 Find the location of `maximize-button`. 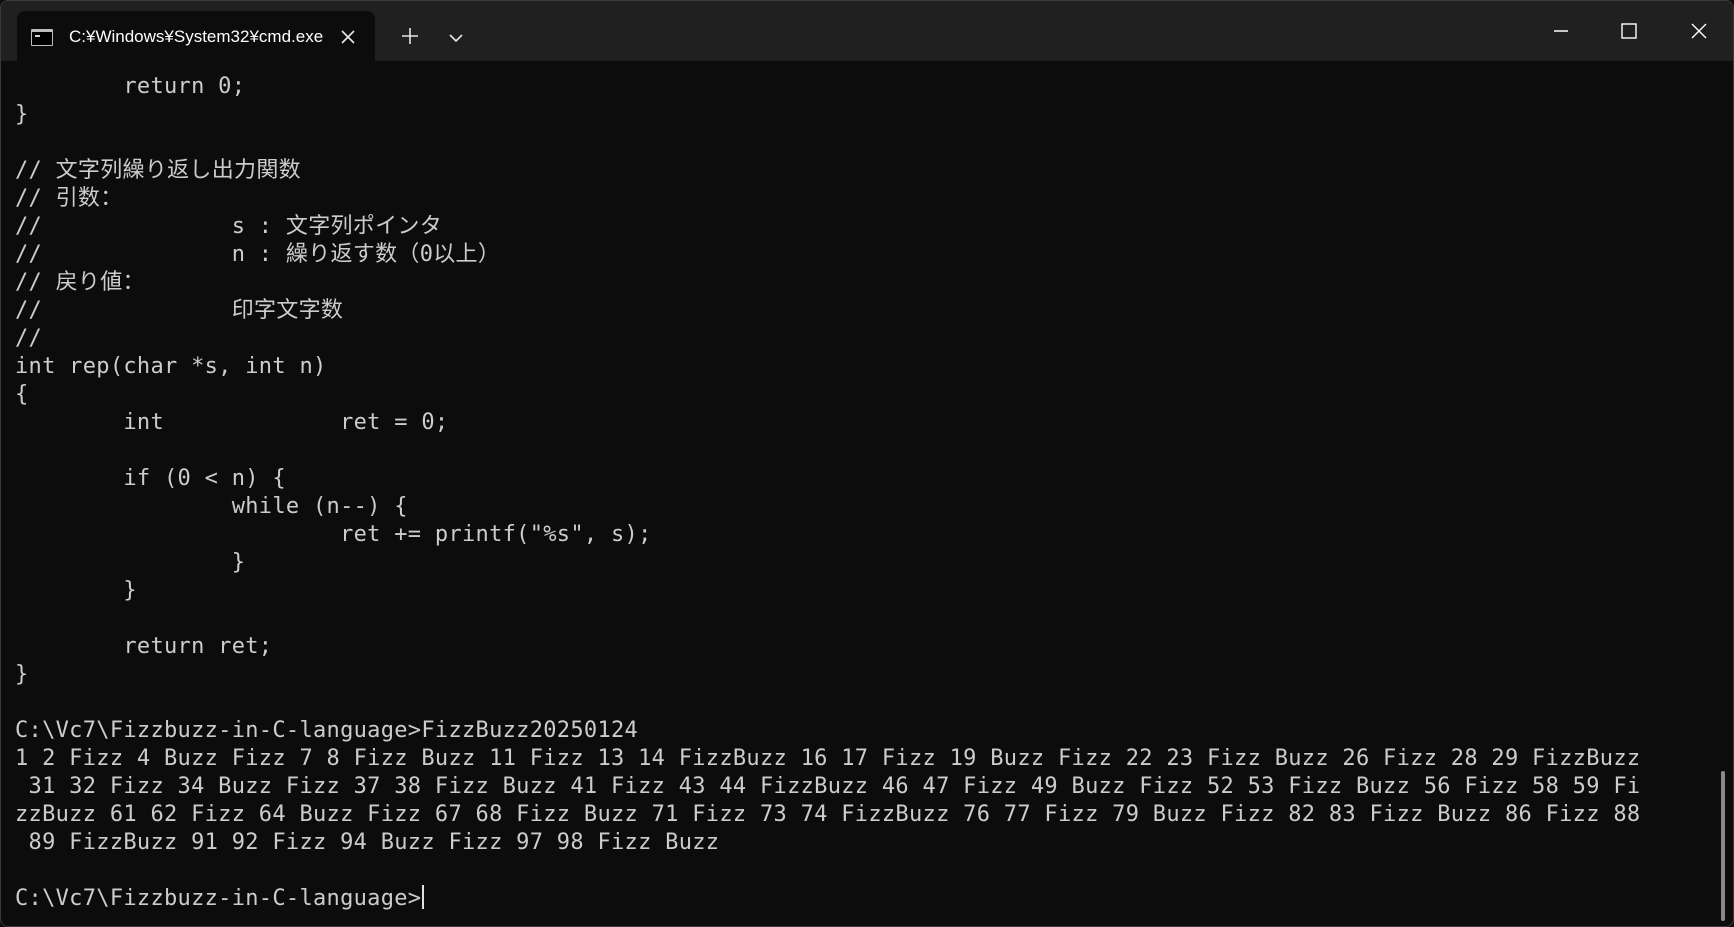

maximize-button is located at coordinates (1629, 31).